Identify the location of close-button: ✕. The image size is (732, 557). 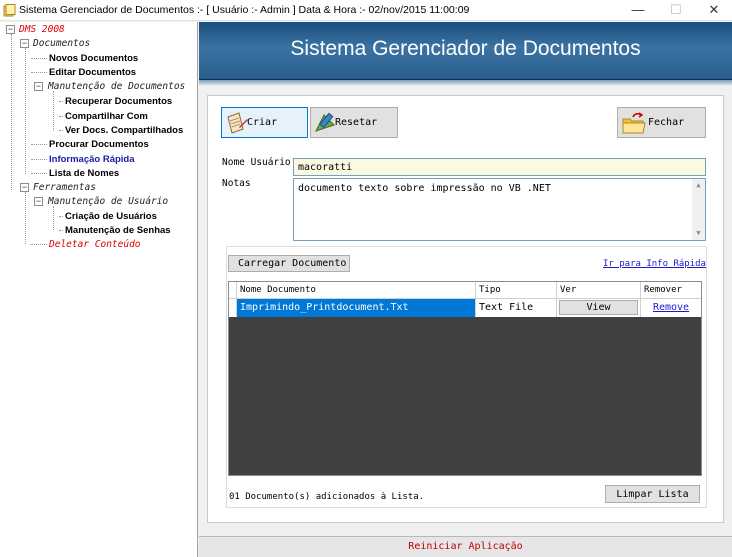
(714, 10).